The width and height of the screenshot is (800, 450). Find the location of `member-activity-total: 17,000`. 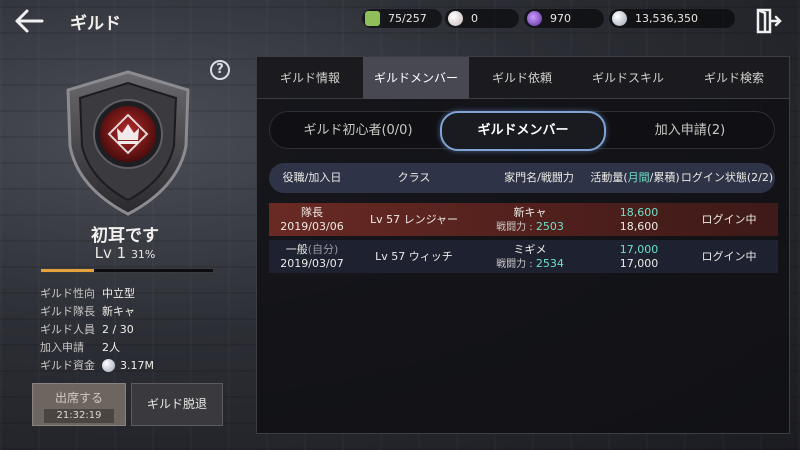

member-activity-total: 17,000 is located at coordinates (639, 263).